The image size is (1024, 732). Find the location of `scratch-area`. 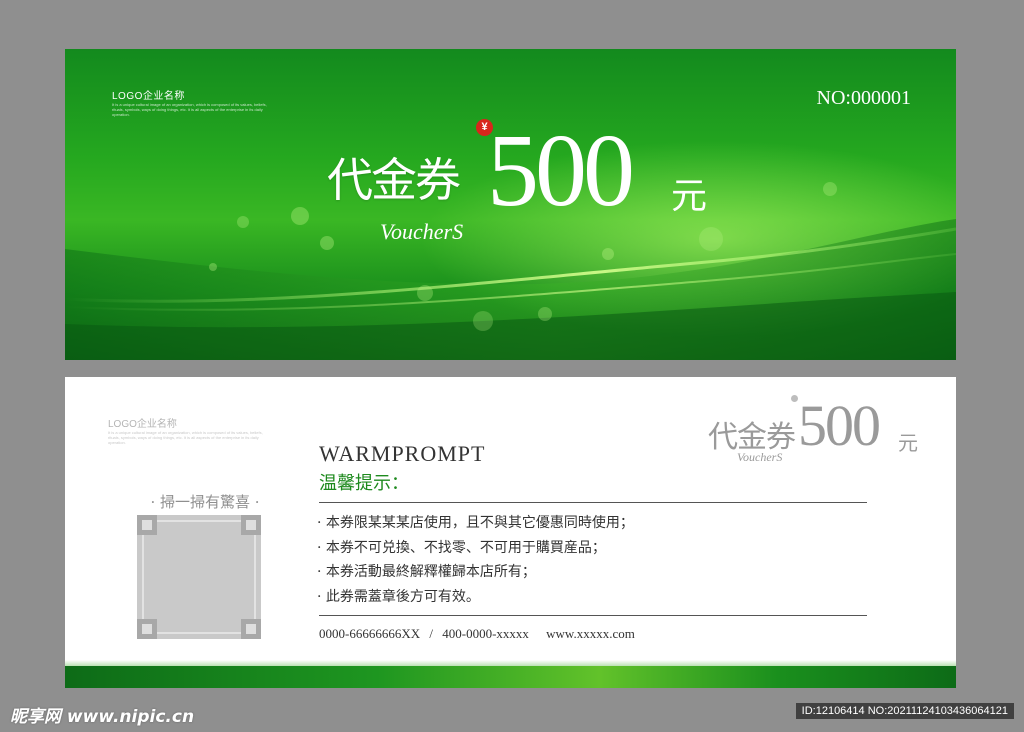

scratch-area is located at coordinates (199, 577).